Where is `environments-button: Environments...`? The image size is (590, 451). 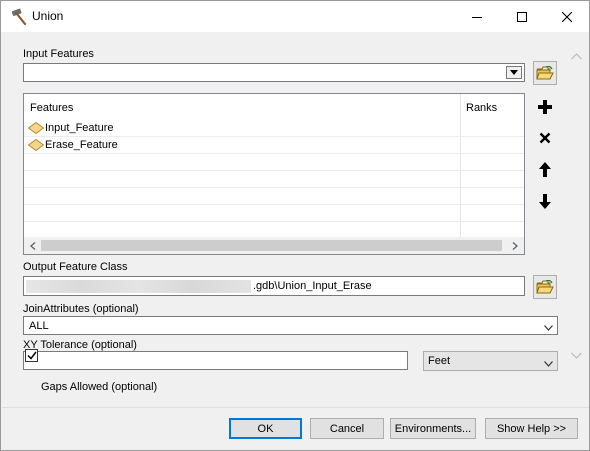
environments-button: Environments... is located at coordinates (433, 428).